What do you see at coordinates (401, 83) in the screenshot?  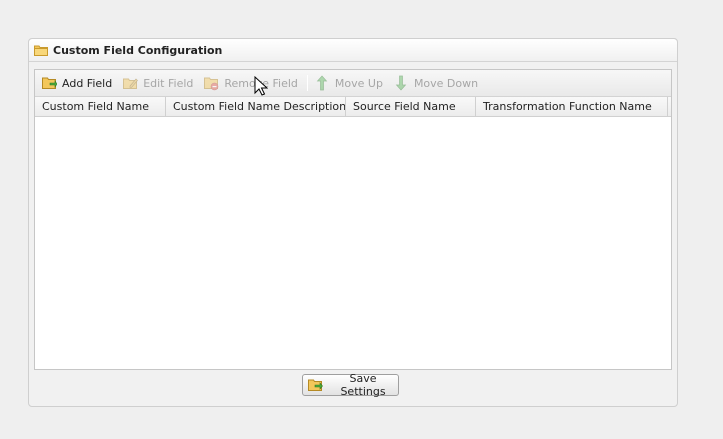 I see `arrow-down-icon` at bounding box center [401, 83].